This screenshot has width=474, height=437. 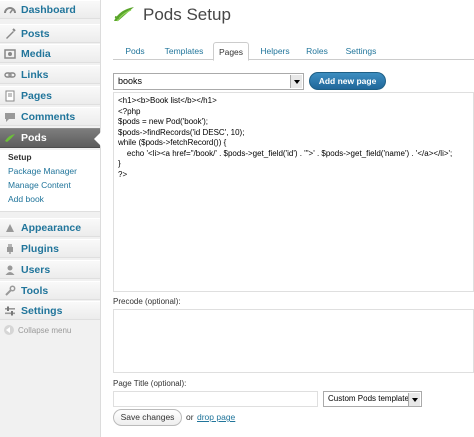 What do you see at coordinates (368, 398) in the screenshot?
I see `template-select-value: Custom Pods template` at bounding box center [368, 398].